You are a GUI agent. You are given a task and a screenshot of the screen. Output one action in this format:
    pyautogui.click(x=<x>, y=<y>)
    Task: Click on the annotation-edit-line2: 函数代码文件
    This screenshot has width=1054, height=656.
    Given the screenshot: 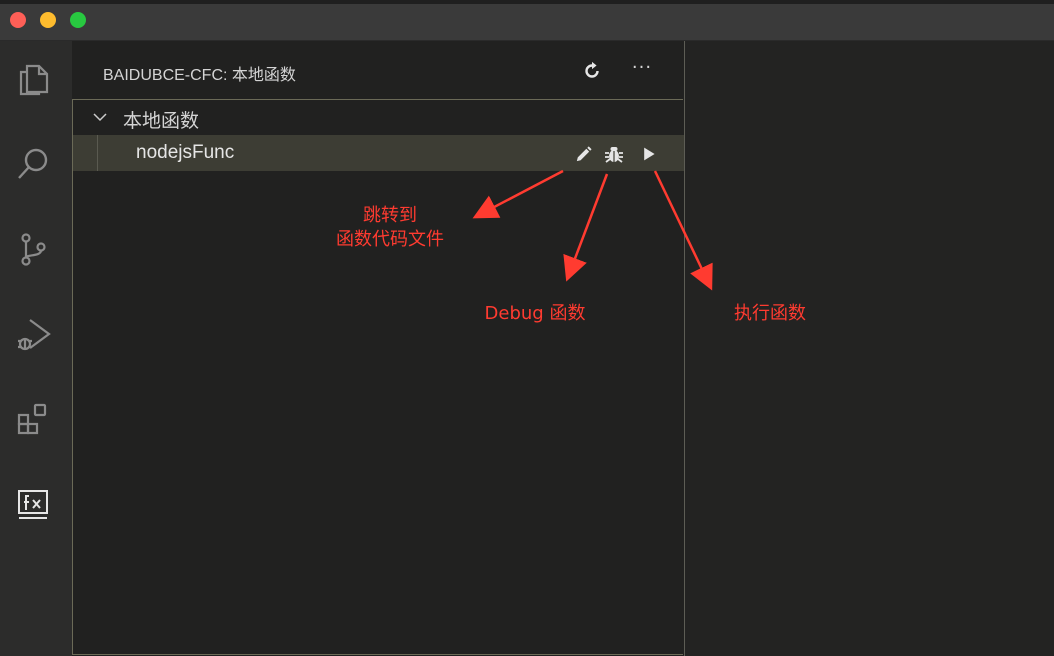 What is the action you would take?
    pyautogui.click(x=390, y=239)
    